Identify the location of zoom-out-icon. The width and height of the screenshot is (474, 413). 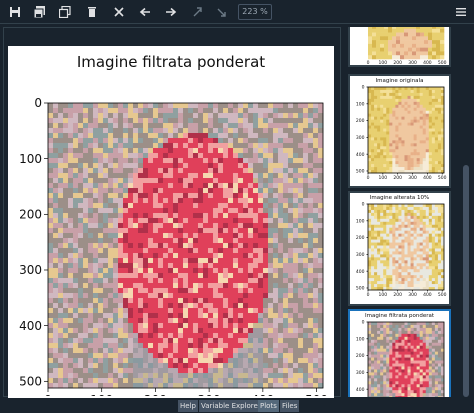
(222, 12).